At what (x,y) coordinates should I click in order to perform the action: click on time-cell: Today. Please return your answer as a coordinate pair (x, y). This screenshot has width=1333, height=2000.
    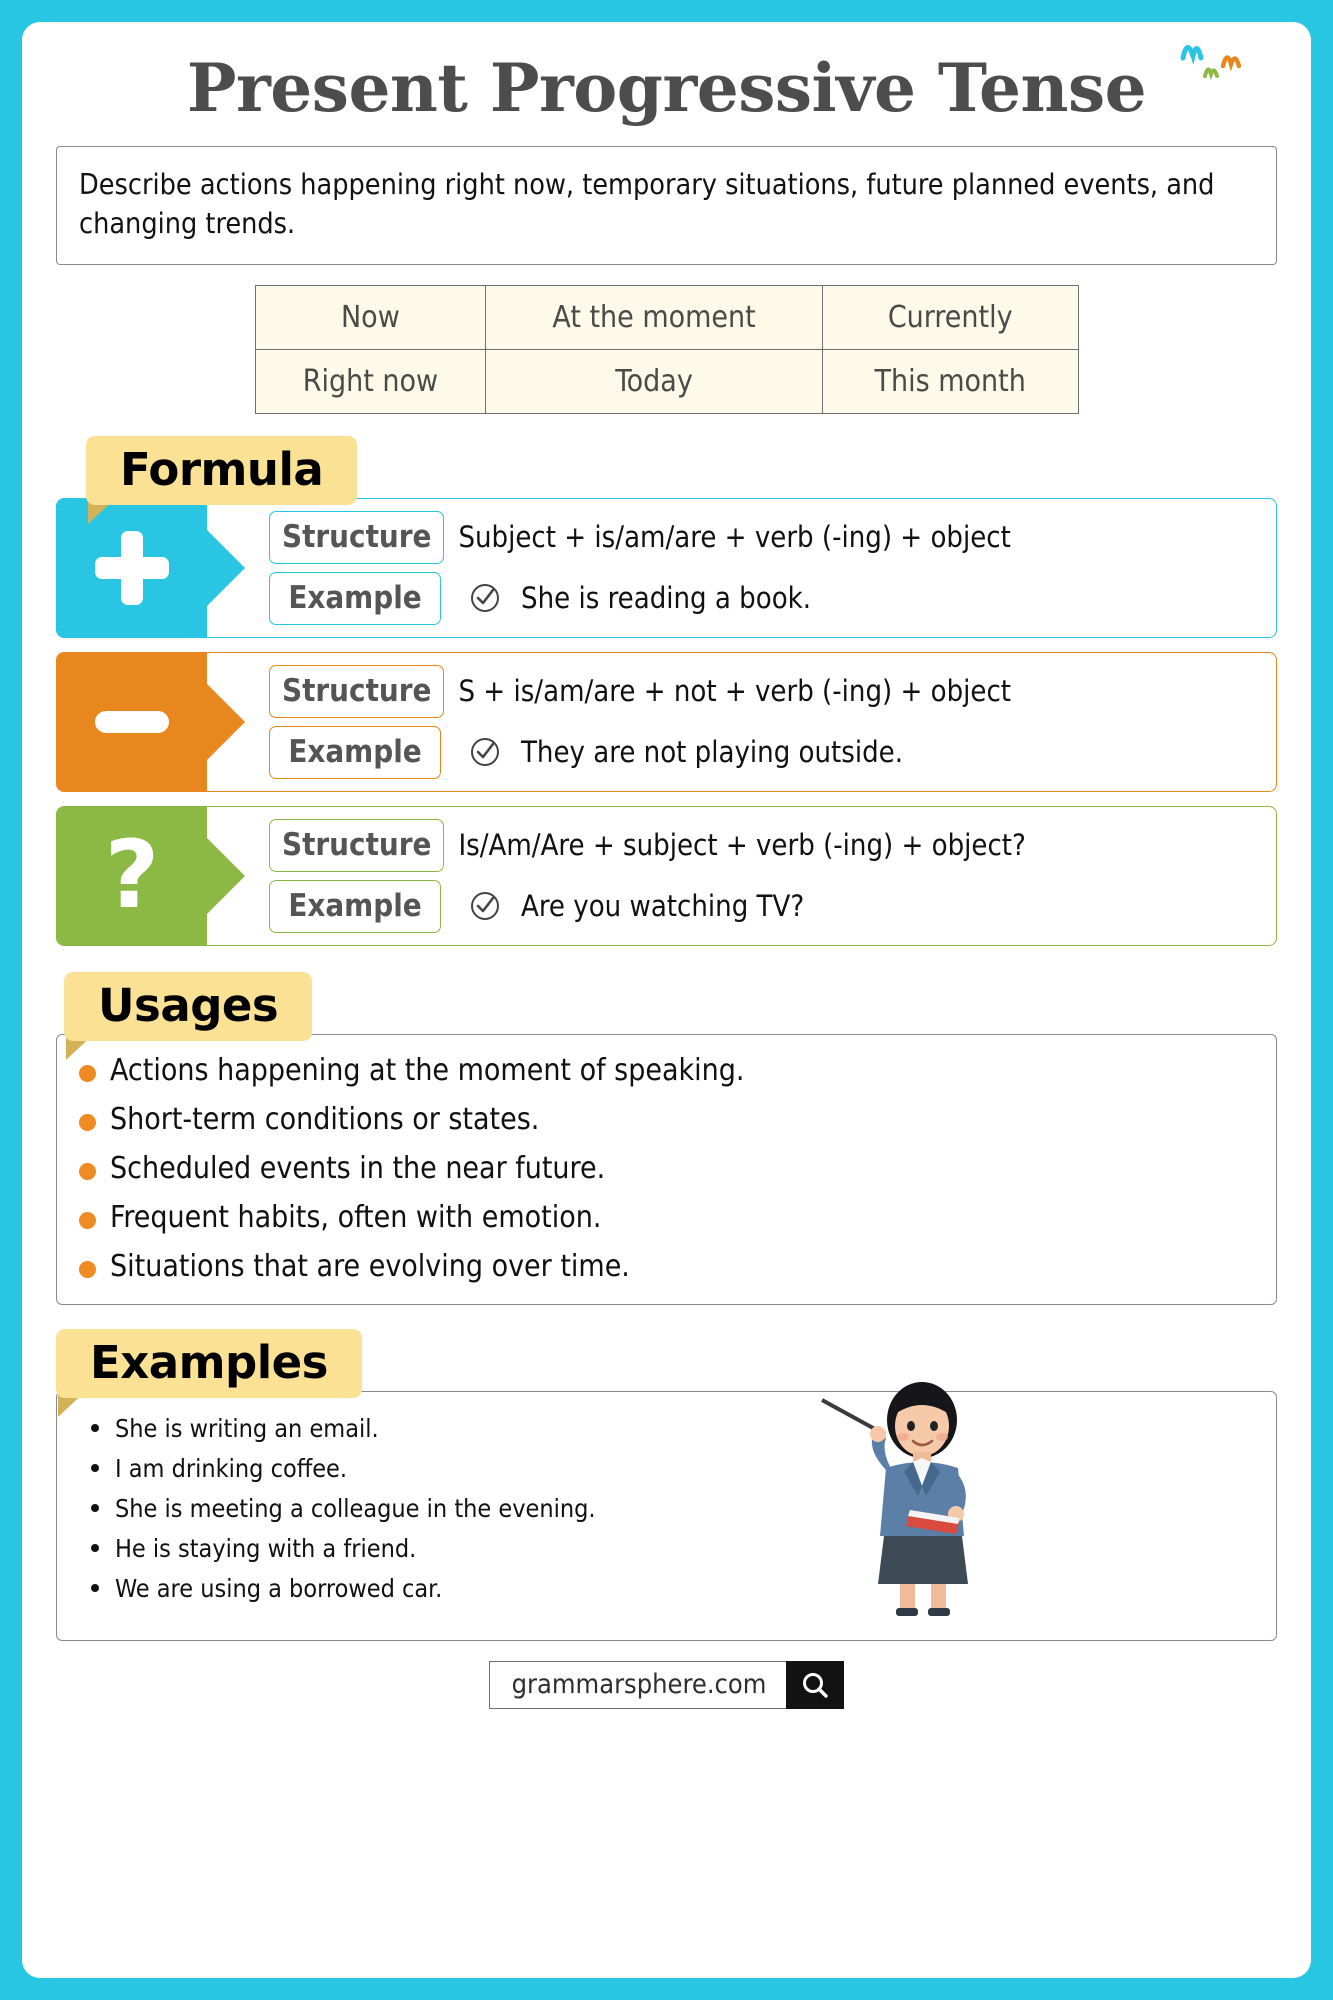
    Looking at the image, I should click on (654, 381).